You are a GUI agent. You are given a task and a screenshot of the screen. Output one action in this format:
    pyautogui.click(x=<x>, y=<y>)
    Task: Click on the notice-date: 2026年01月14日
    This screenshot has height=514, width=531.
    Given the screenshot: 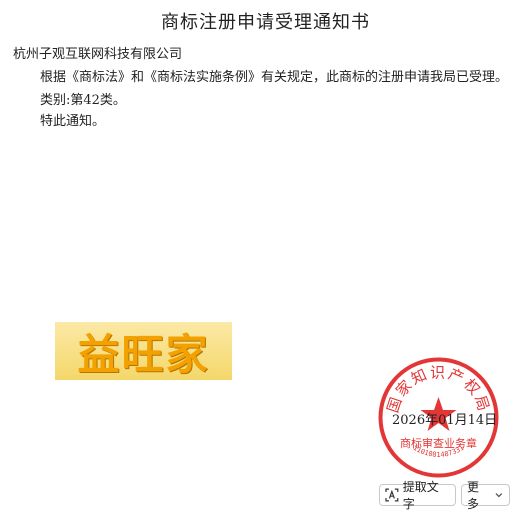 What is the action you would take?
    pyautogui.click(x=445, y=420)
    